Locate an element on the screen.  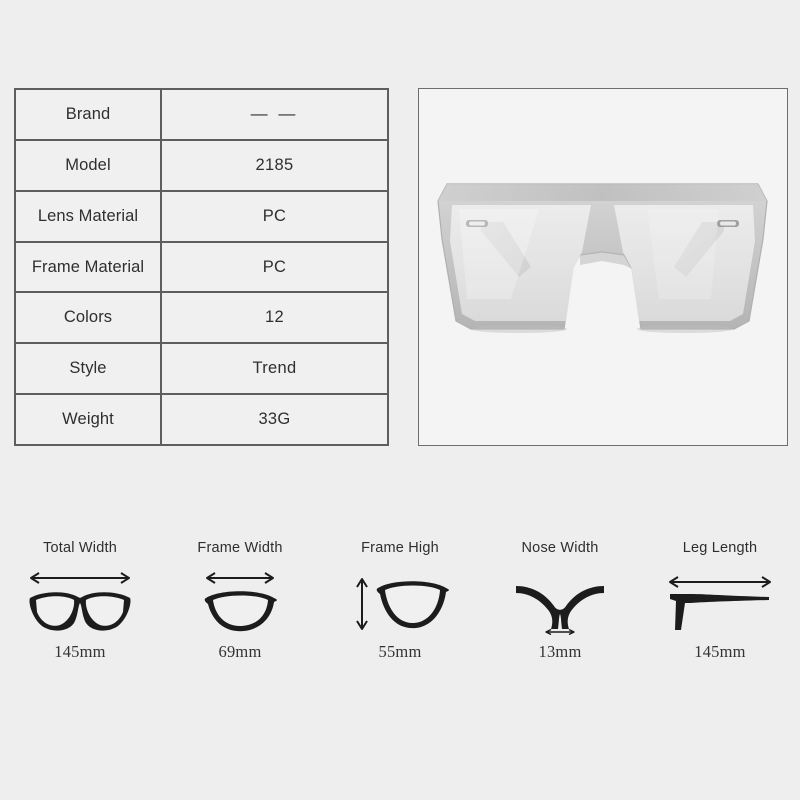
spec-label-lens-material: Lens Material is located at coordinates (89, 216).